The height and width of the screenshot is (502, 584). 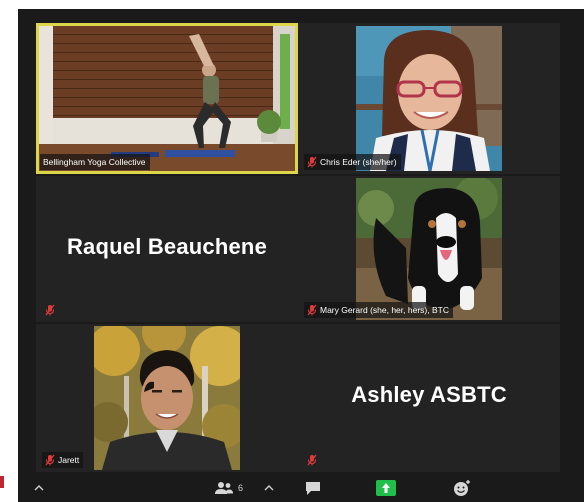 I want to click on share-screen-button, so click(x=386, y=488).